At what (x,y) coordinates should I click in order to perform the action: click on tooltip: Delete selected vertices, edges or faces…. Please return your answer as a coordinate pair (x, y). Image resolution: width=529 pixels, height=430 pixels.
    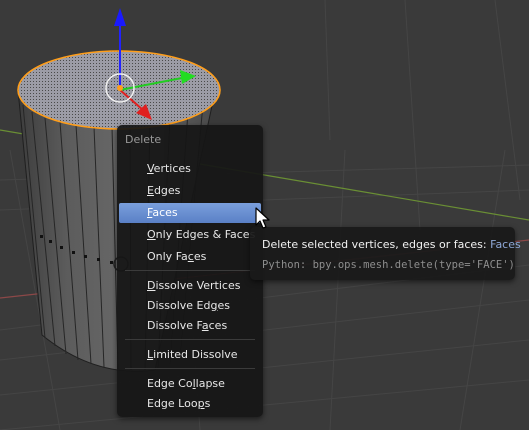
    Looking at the image, I should click on (385, 253).